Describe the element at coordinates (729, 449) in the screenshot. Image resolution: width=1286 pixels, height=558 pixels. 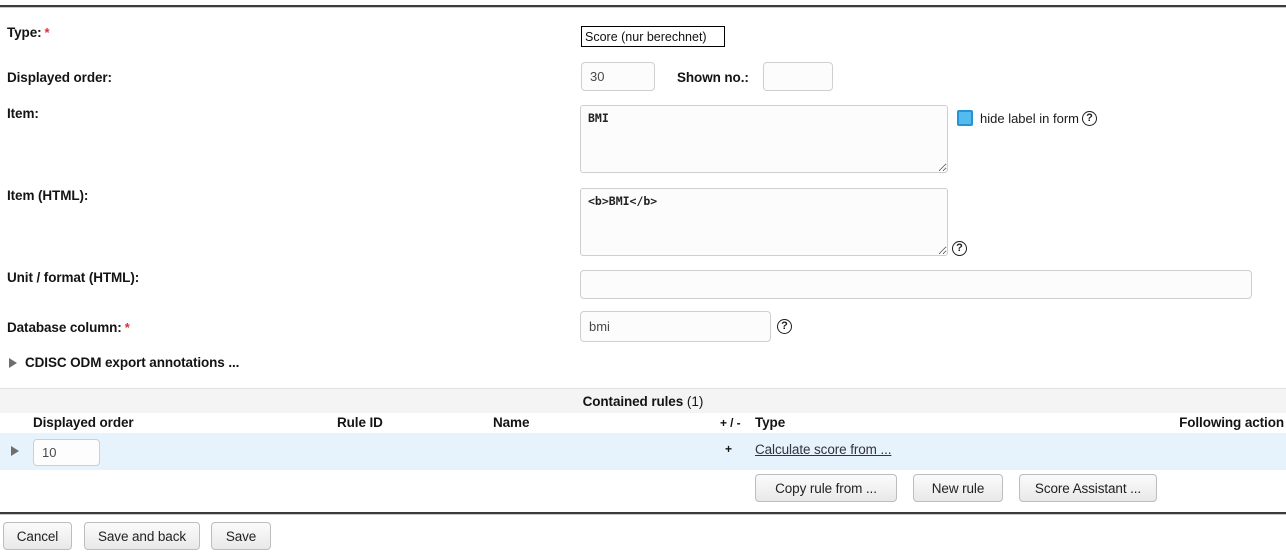
I see `row-plus-marker: +` at that location.